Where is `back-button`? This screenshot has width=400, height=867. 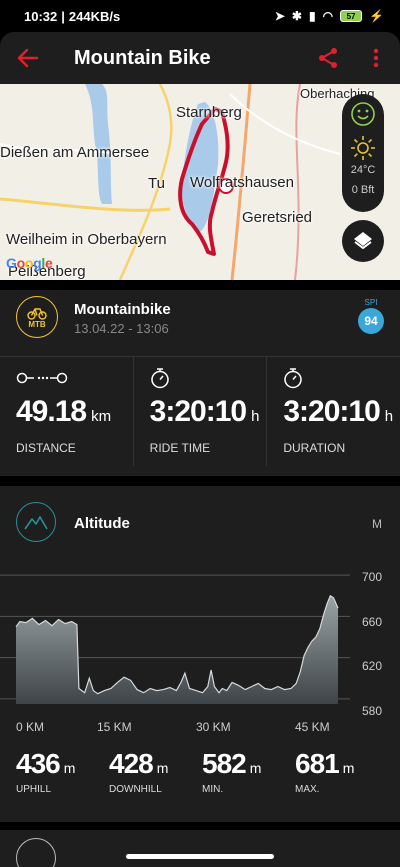 back-button is located at coordinates (28, 58).